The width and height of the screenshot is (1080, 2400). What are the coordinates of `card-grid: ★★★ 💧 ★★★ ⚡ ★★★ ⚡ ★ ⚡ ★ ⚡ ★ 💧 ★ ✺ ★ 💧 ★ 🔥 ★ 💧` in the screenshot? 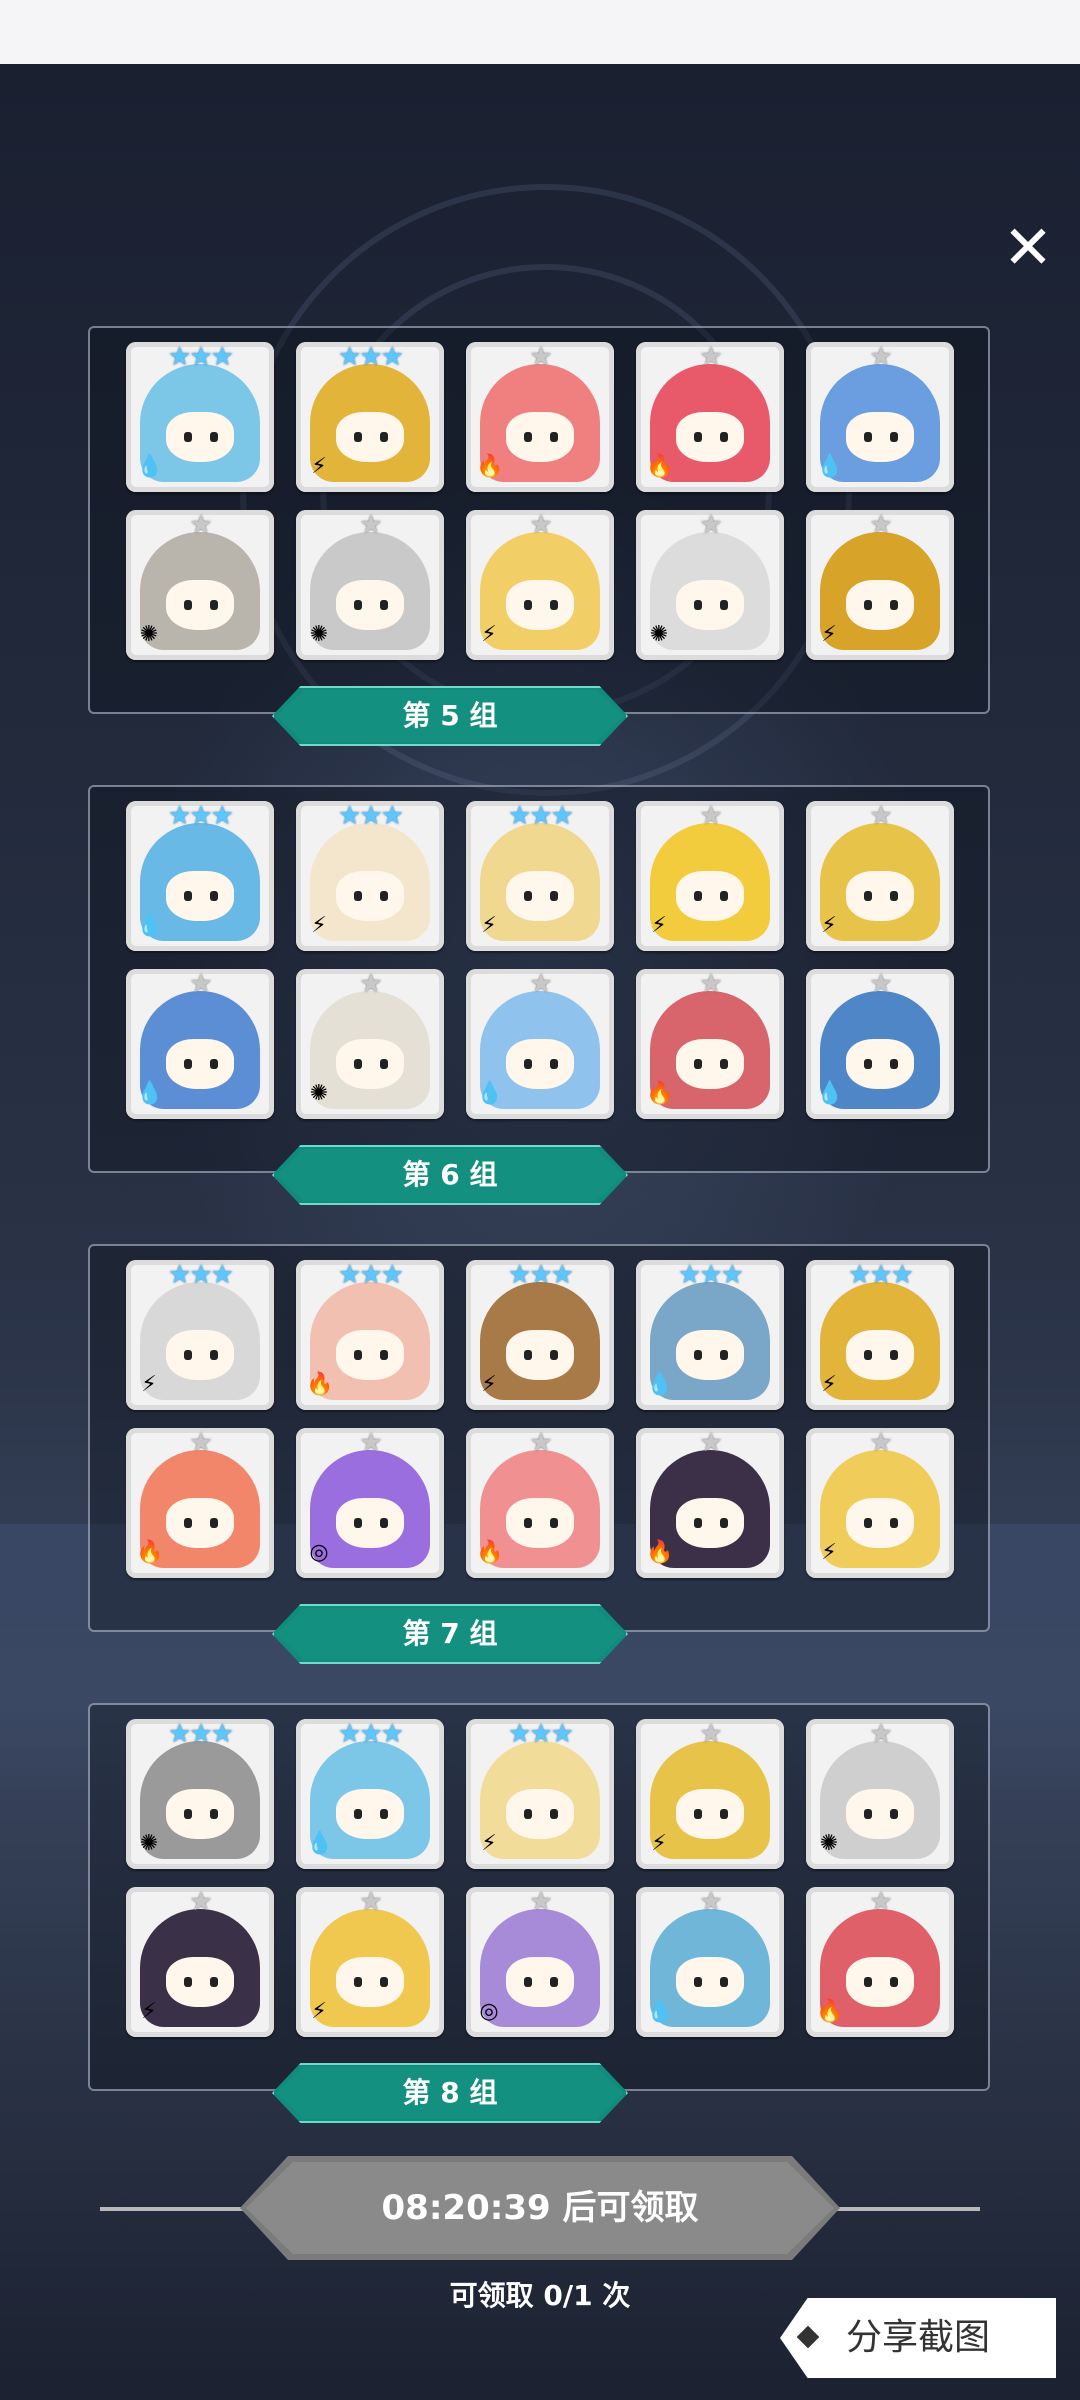 It's located at (540, 960).